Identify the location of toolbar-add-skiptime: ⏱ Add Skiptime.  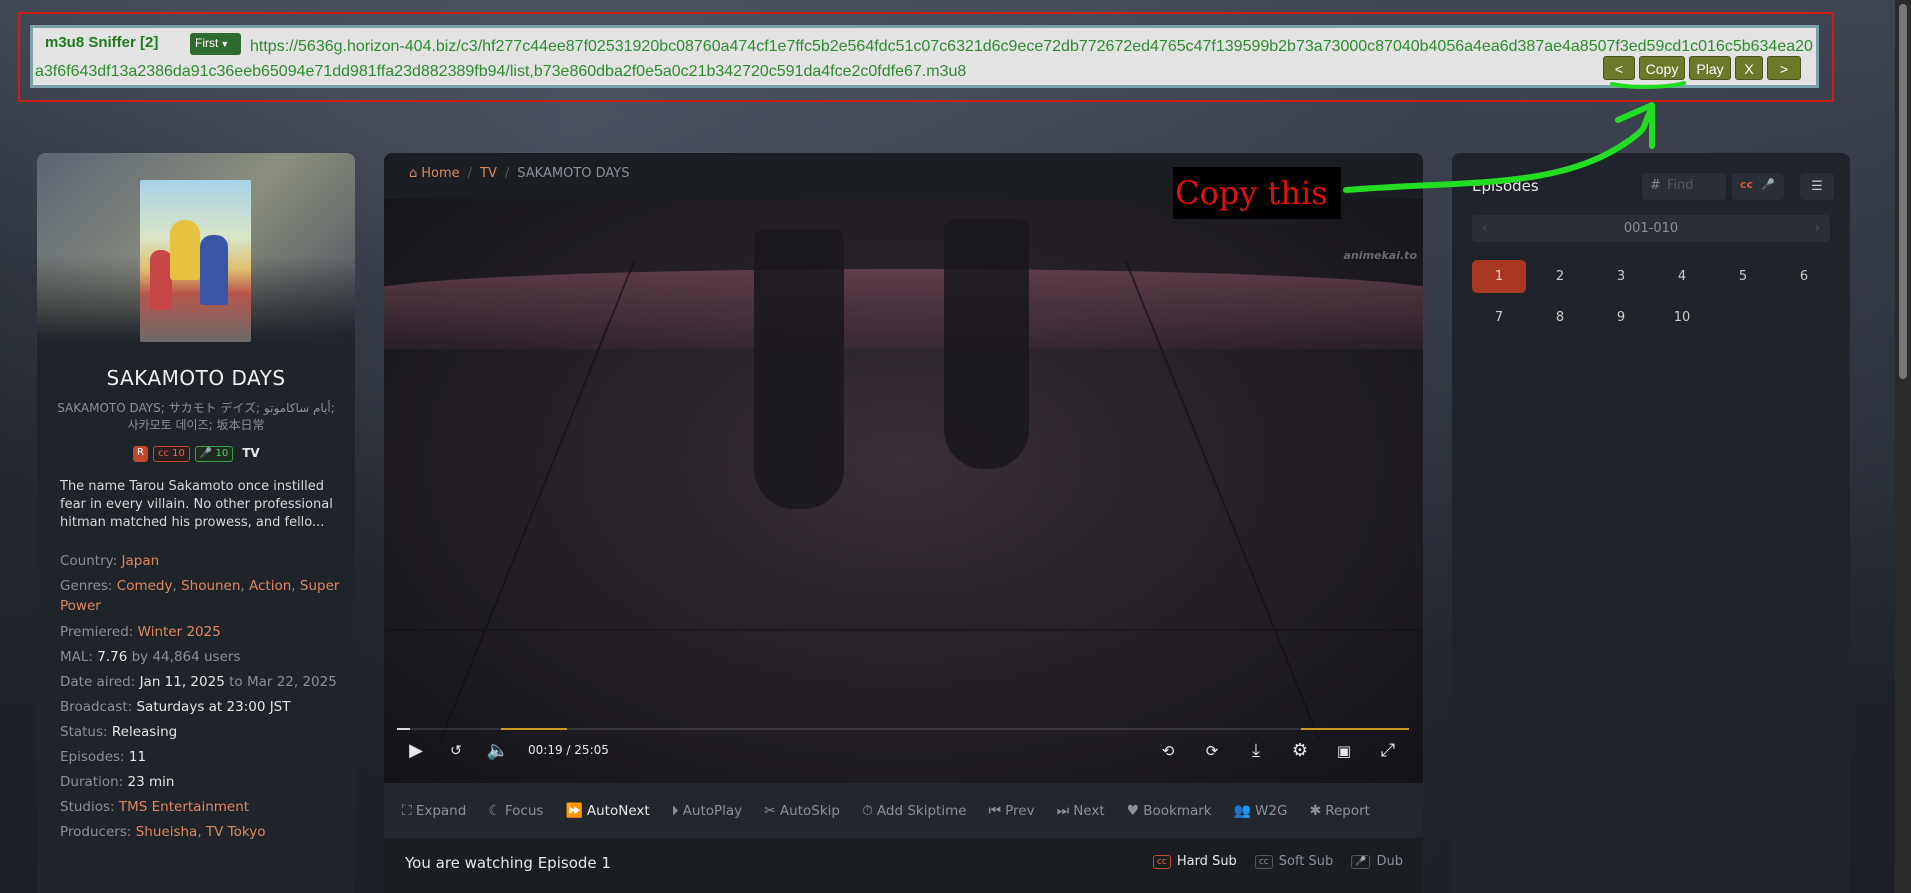
(914, 811).